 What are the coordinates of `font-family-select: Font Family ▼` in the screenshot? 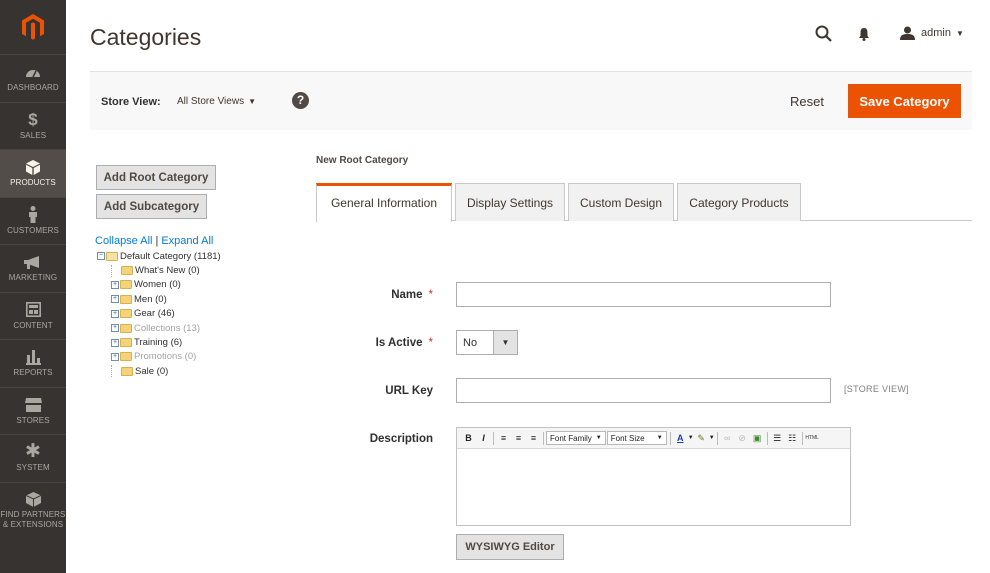 It's located at (576, 438).